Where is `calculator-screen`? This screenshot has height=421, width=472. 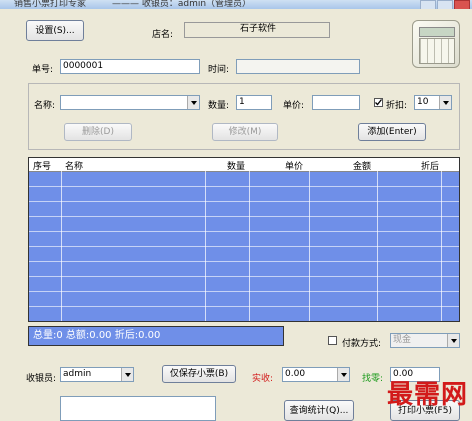
calculator-screen is located at coordinates (437, 32).